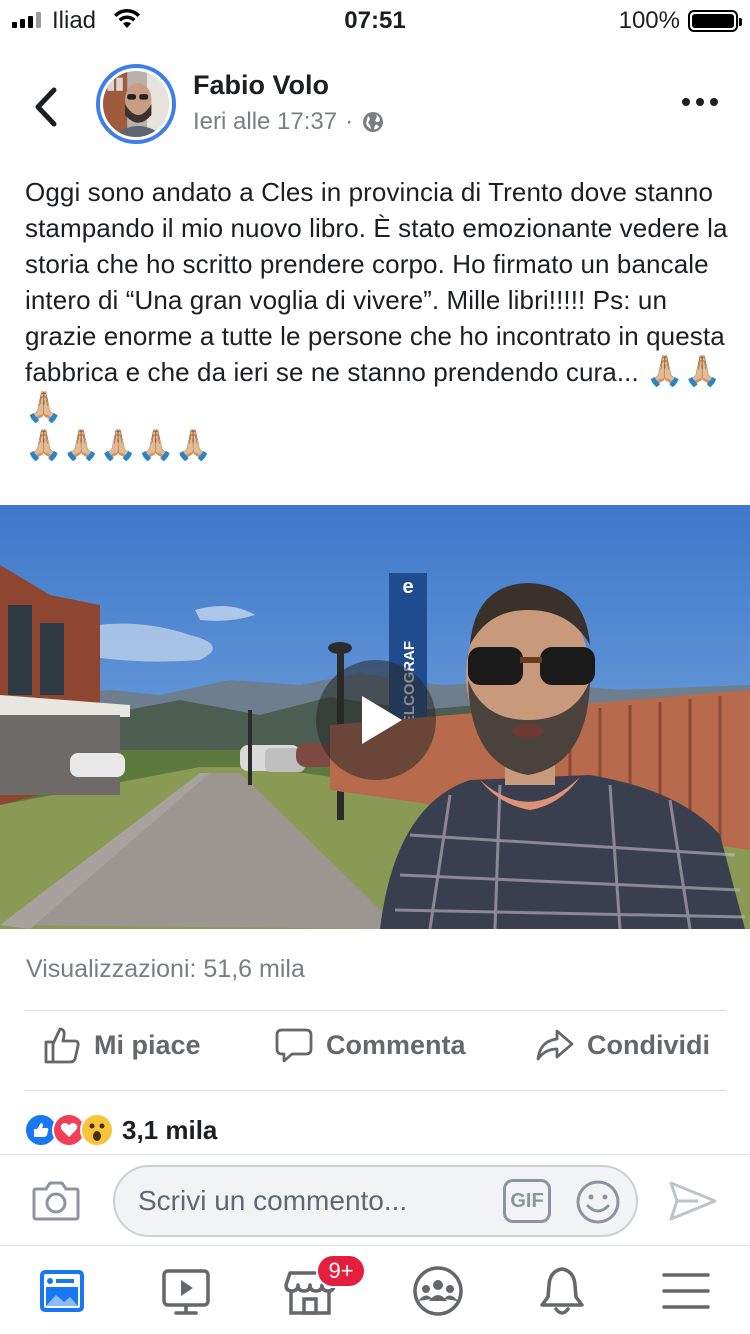 Image resolution: width=750 pixels, height=1334 pixels. What do you see at coordinates (693, 1201) in the screenshot?
I see `send-icon` at bounding box center [693, 1201].